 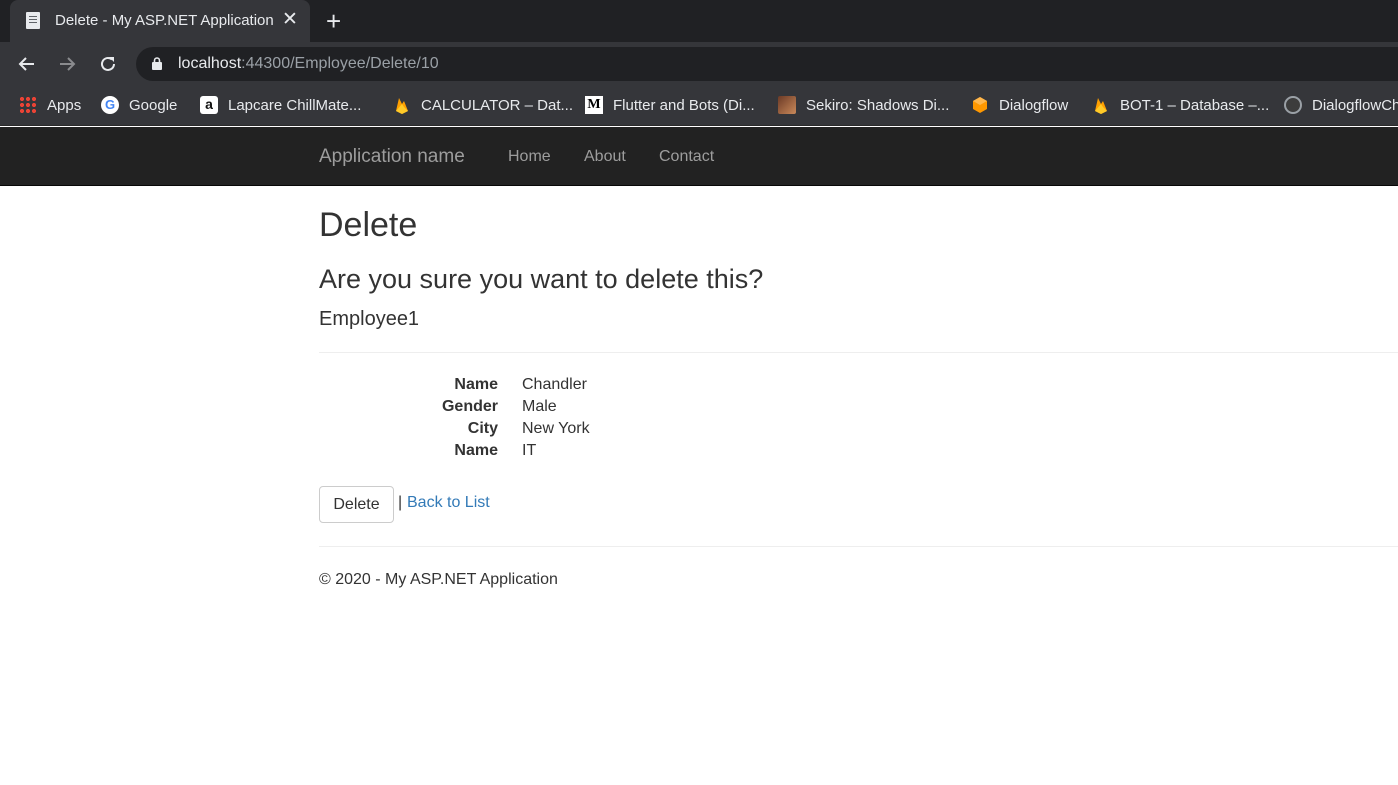 What do you see at coordinates (619, 409) in the screenshot?
I see `detail-row: Gender Male` at bounding box center [619, 409].